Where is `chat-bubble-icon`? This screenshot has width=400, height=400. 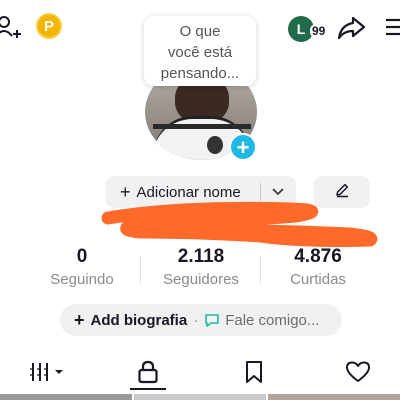
chat-bubble-icon is located at coordinates (212, 320).